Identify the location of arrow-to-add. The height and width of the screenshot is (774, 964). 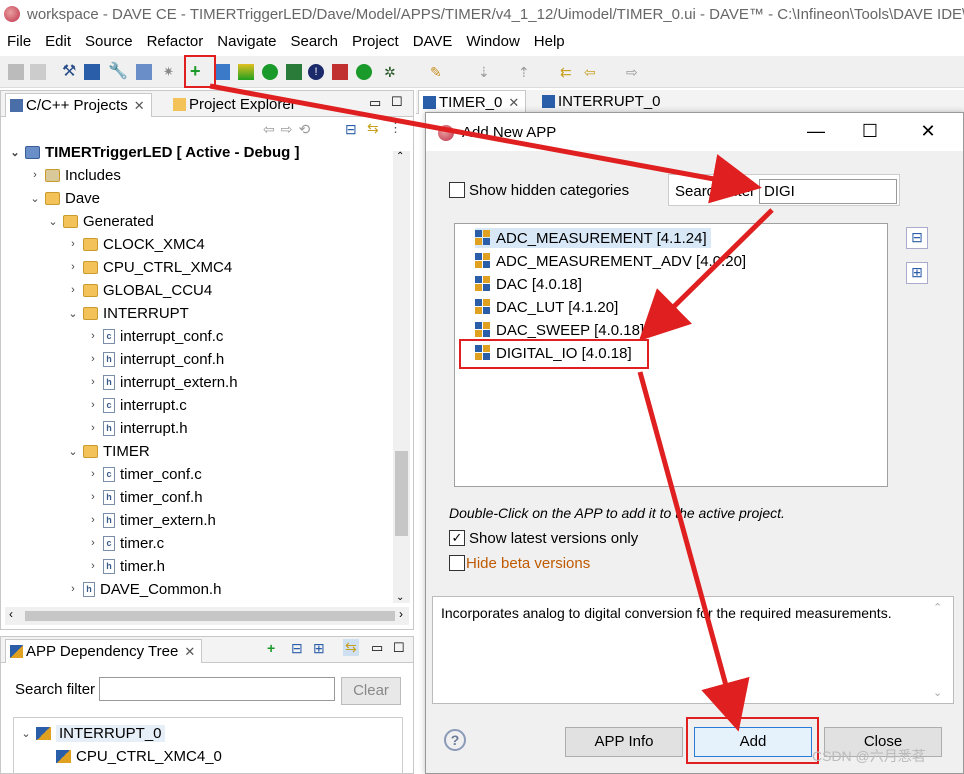
(693, 551).